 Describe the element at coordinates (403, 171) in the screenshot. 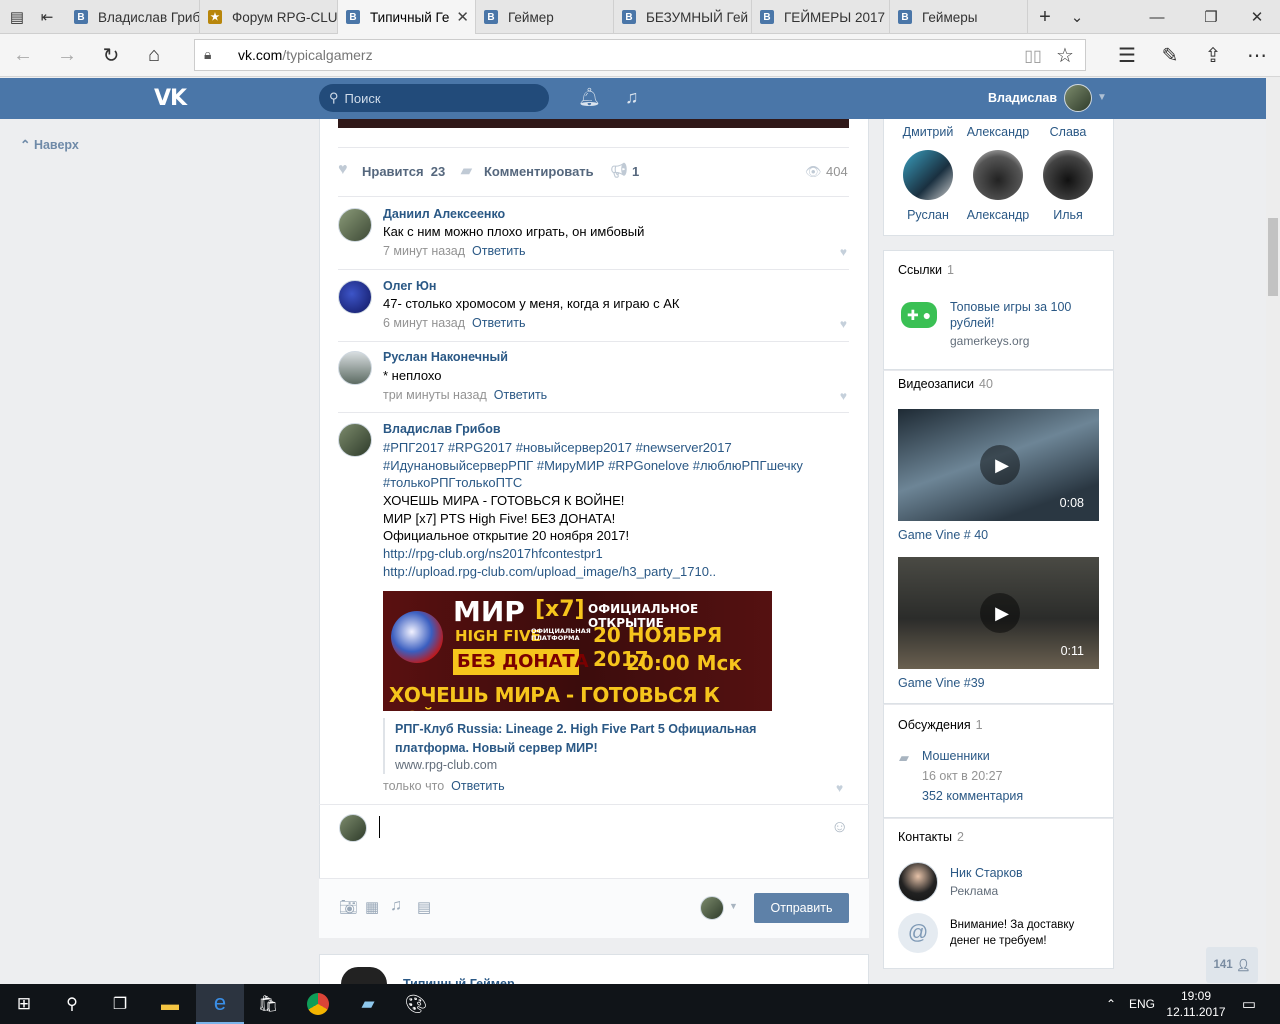

I see `like-button: Нравится 23` at that location.